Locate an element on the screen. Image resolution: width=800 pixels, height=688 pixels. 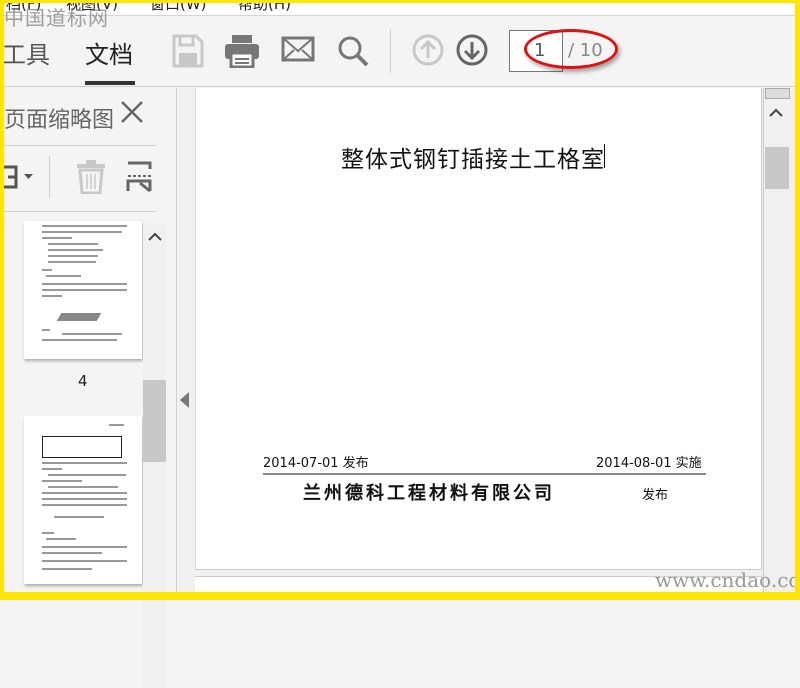
page-up-icon is located at coordinates (428, 50).